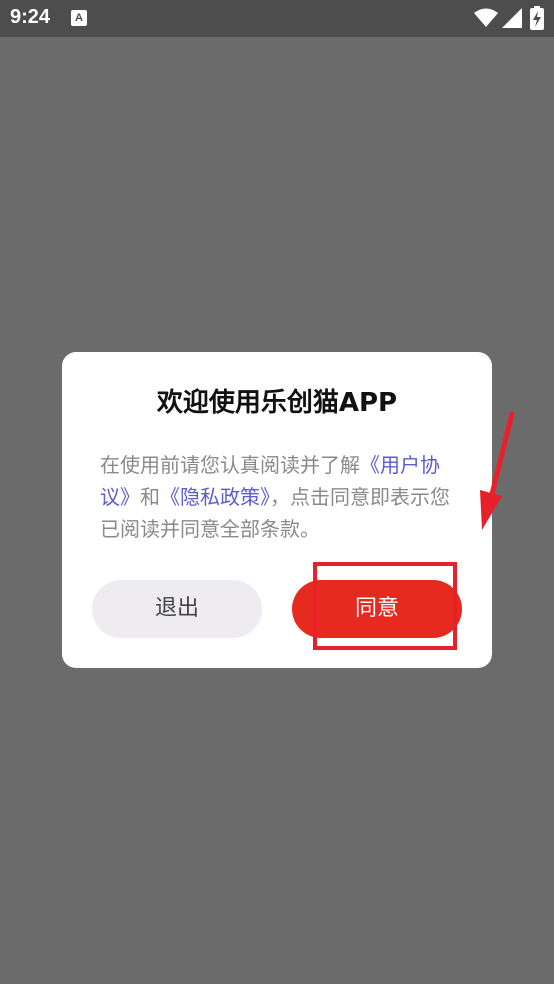 The image size is (554, 984). Describe the element at coordinates (497, 470) in the screenshot. I see `arrow-icon` at that location.